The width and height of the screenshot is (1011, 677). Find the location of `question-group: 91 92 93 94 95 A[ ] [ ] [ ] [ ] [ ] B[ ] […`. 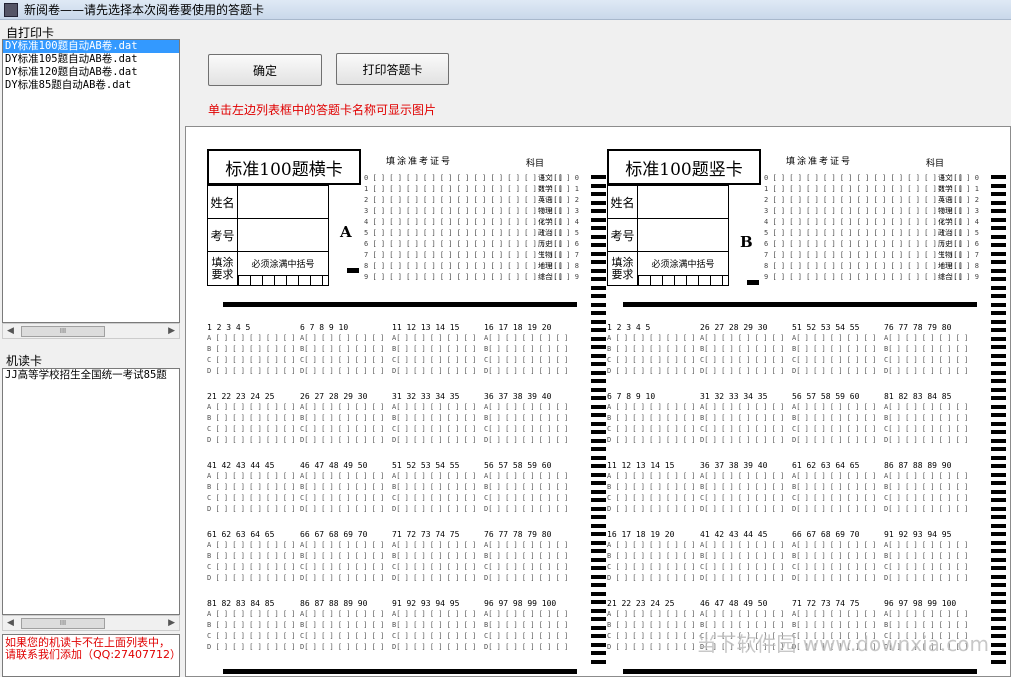

question-group: 91 92 93 94 95 A[ ] [ ] [ ] [ ] [ ] B[ ] [… is located at coordinates (926, 556).